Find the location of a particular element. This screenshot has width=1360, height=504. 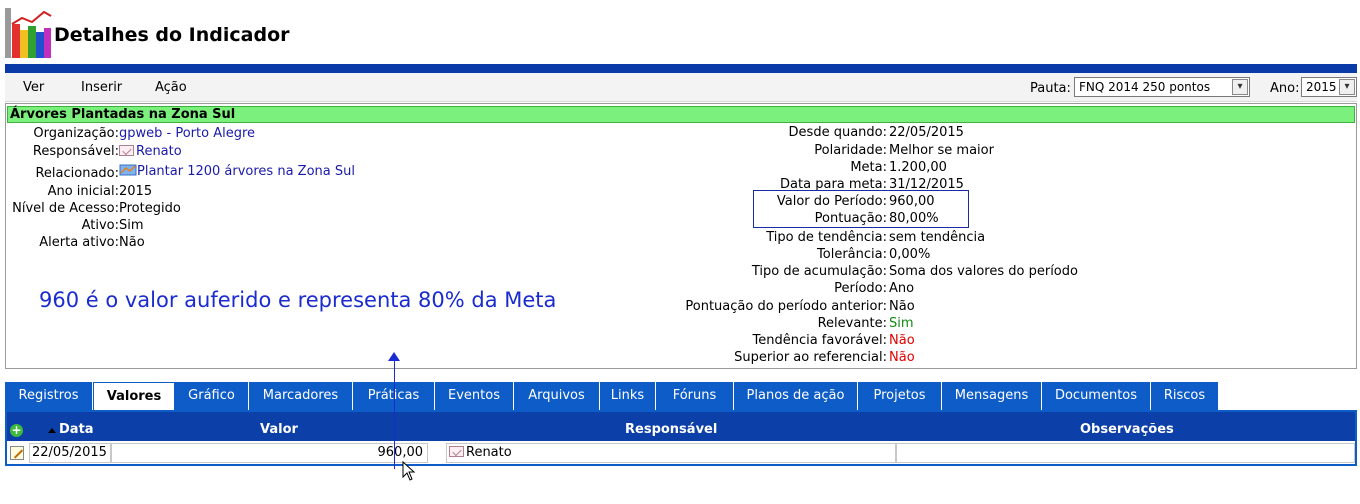

tab-marcadores: Marcadores is located at coordinates (301, 396).